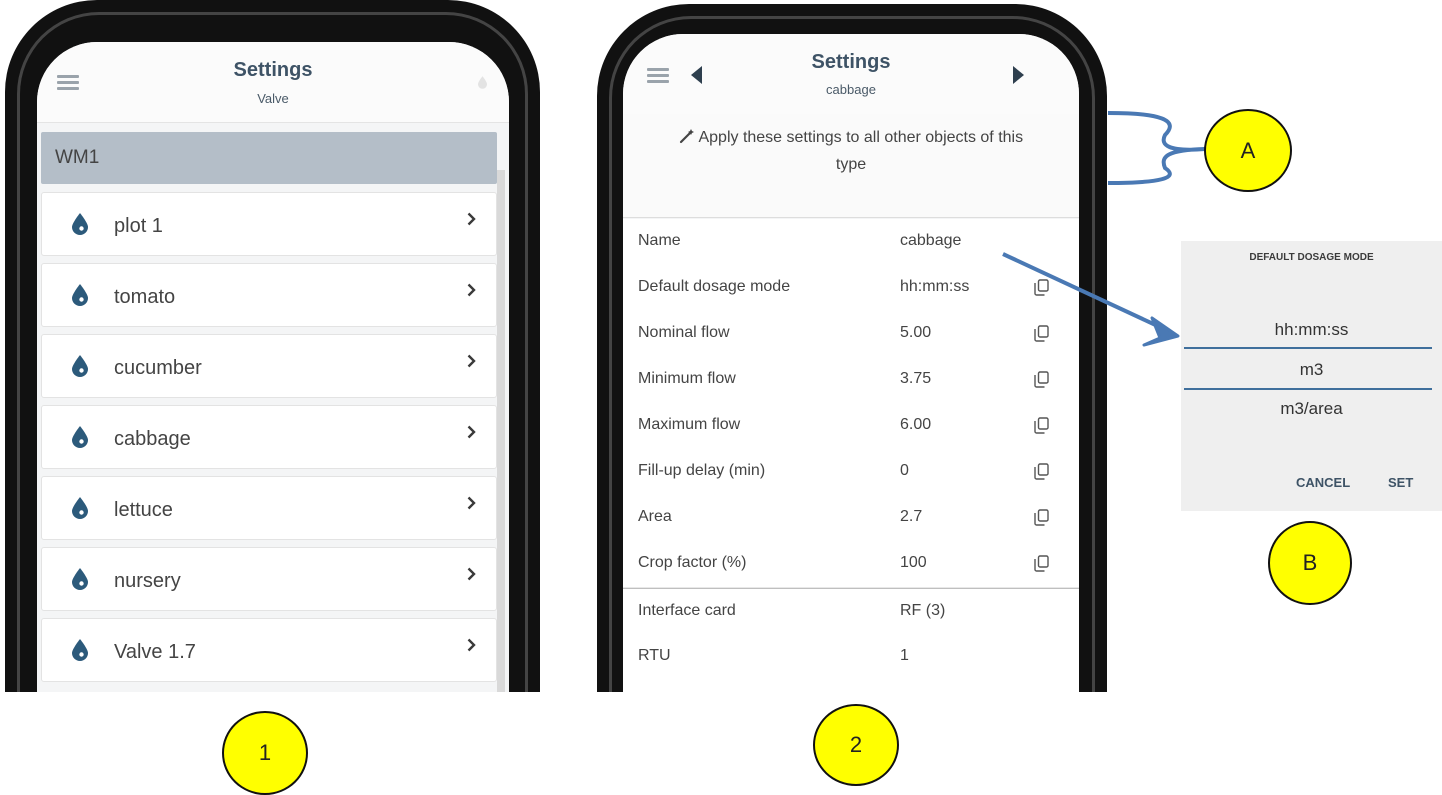 This screenshot has height=795, width=1442. Describe the element at coordinates (1156, 148) in the screenshot. I see `brace-a` at that location.